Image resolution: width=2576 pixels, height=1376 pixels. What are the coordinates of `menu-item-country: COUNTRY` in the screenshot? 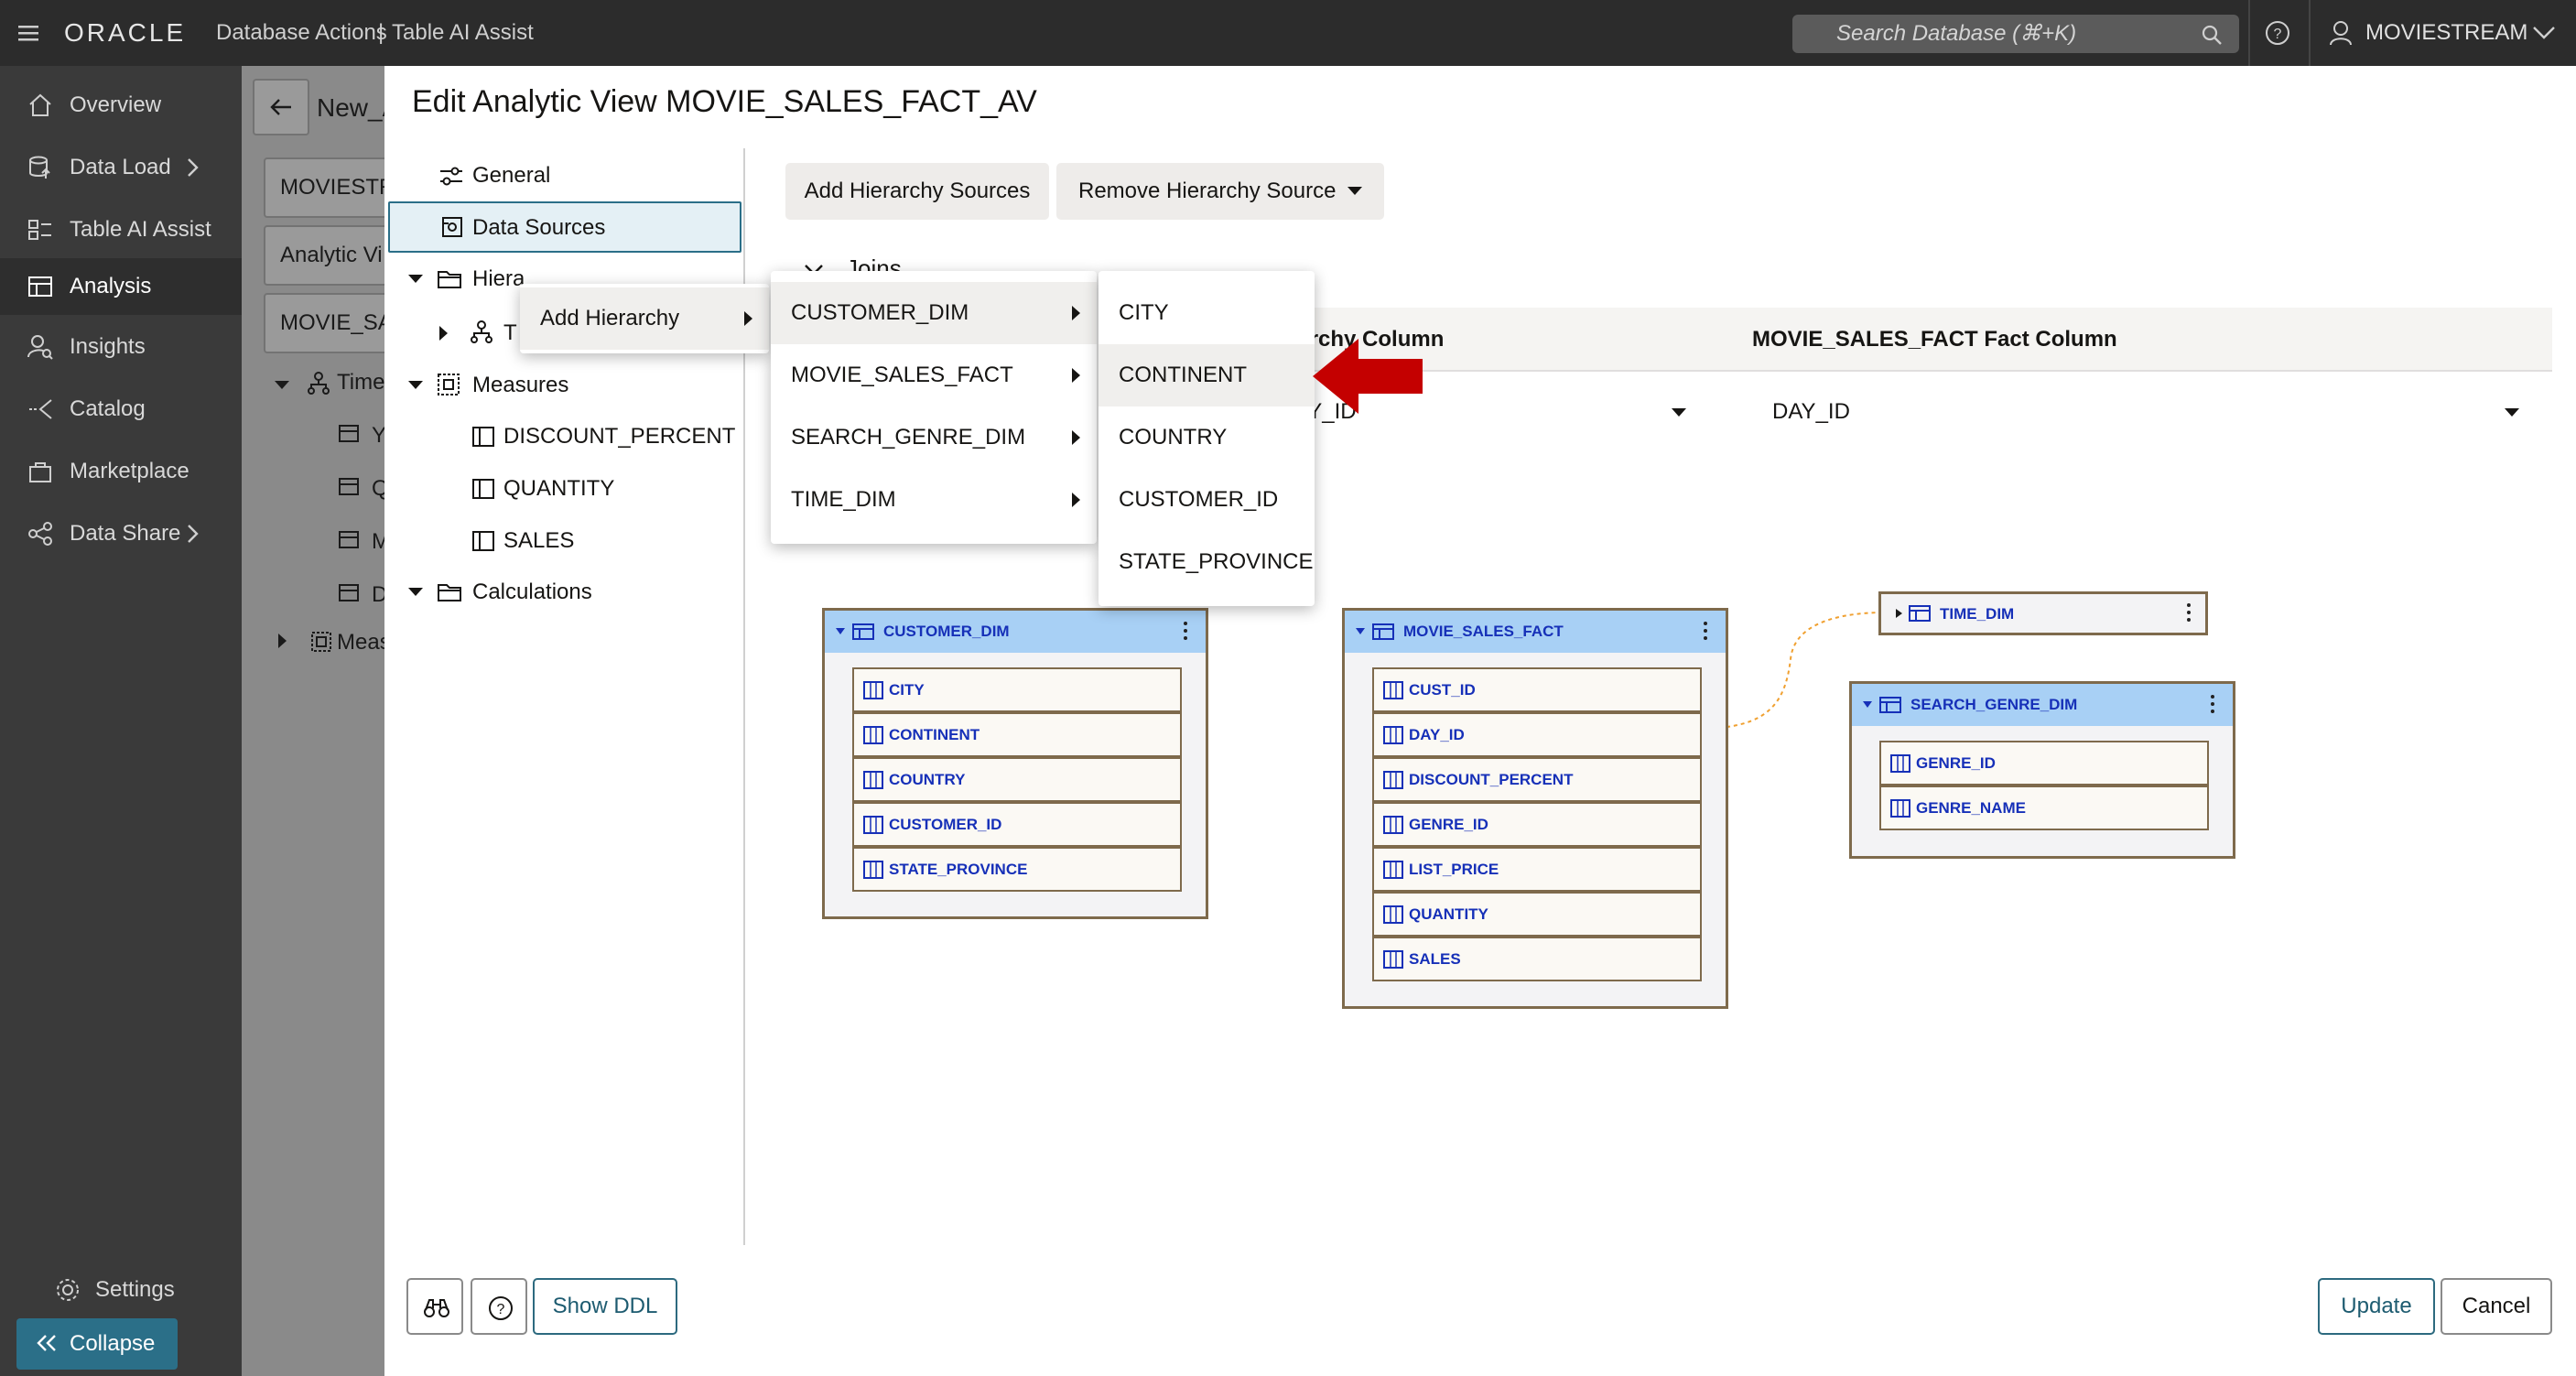 It's located at (1207, 437).